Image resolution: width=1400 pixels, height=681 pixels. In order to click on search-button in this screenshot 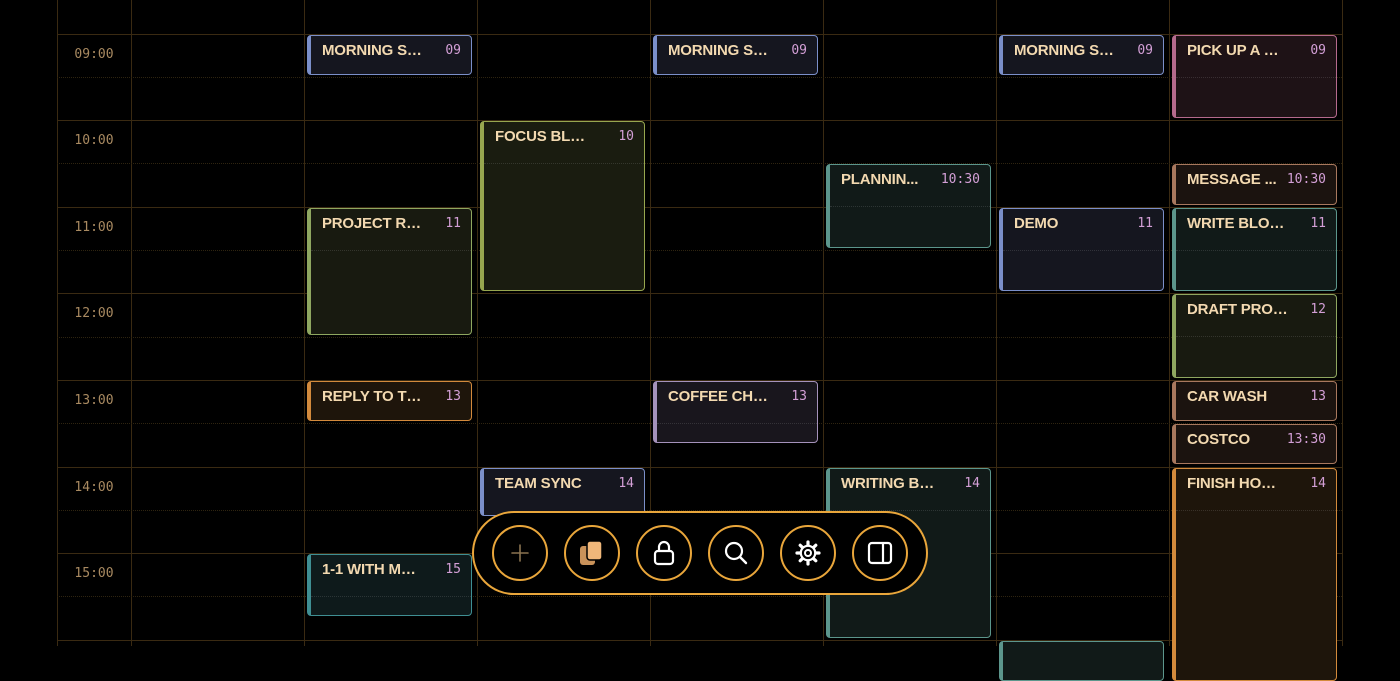, I will do `click(736, 553)`.